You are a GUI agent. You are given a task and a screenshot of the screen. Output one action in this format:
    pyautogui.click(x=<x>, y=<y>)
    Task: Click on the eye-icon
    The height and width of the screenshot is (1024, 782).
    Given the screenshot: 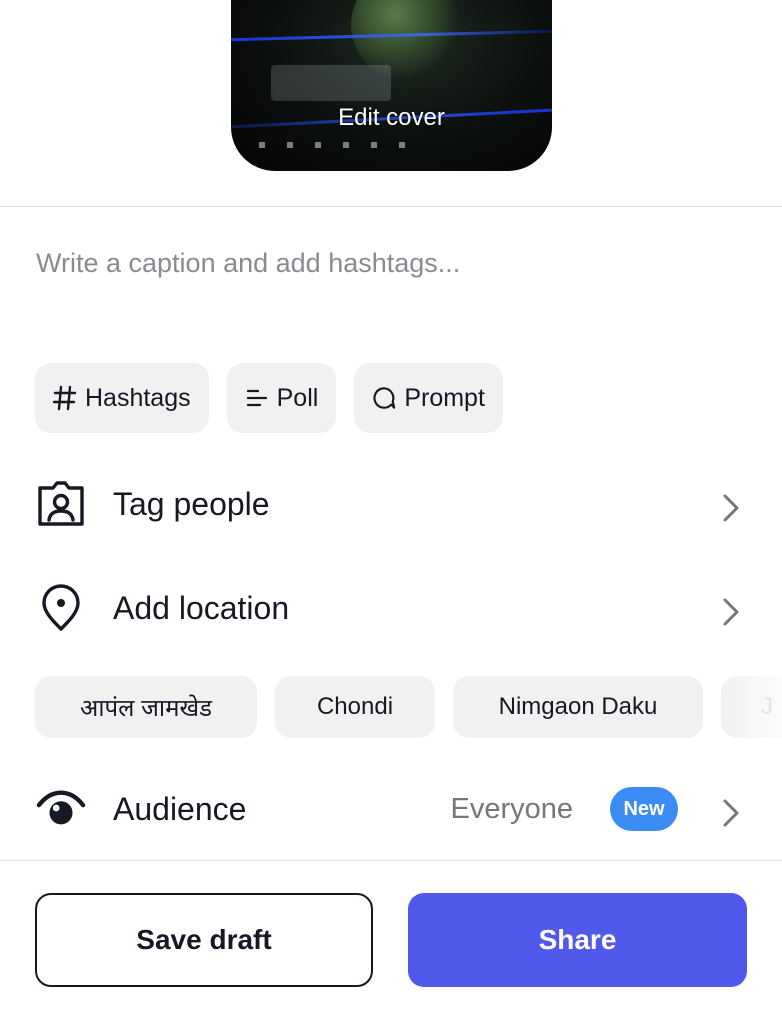 What is the action you would take?
    pyautogui.click(x=61, y=809)
    